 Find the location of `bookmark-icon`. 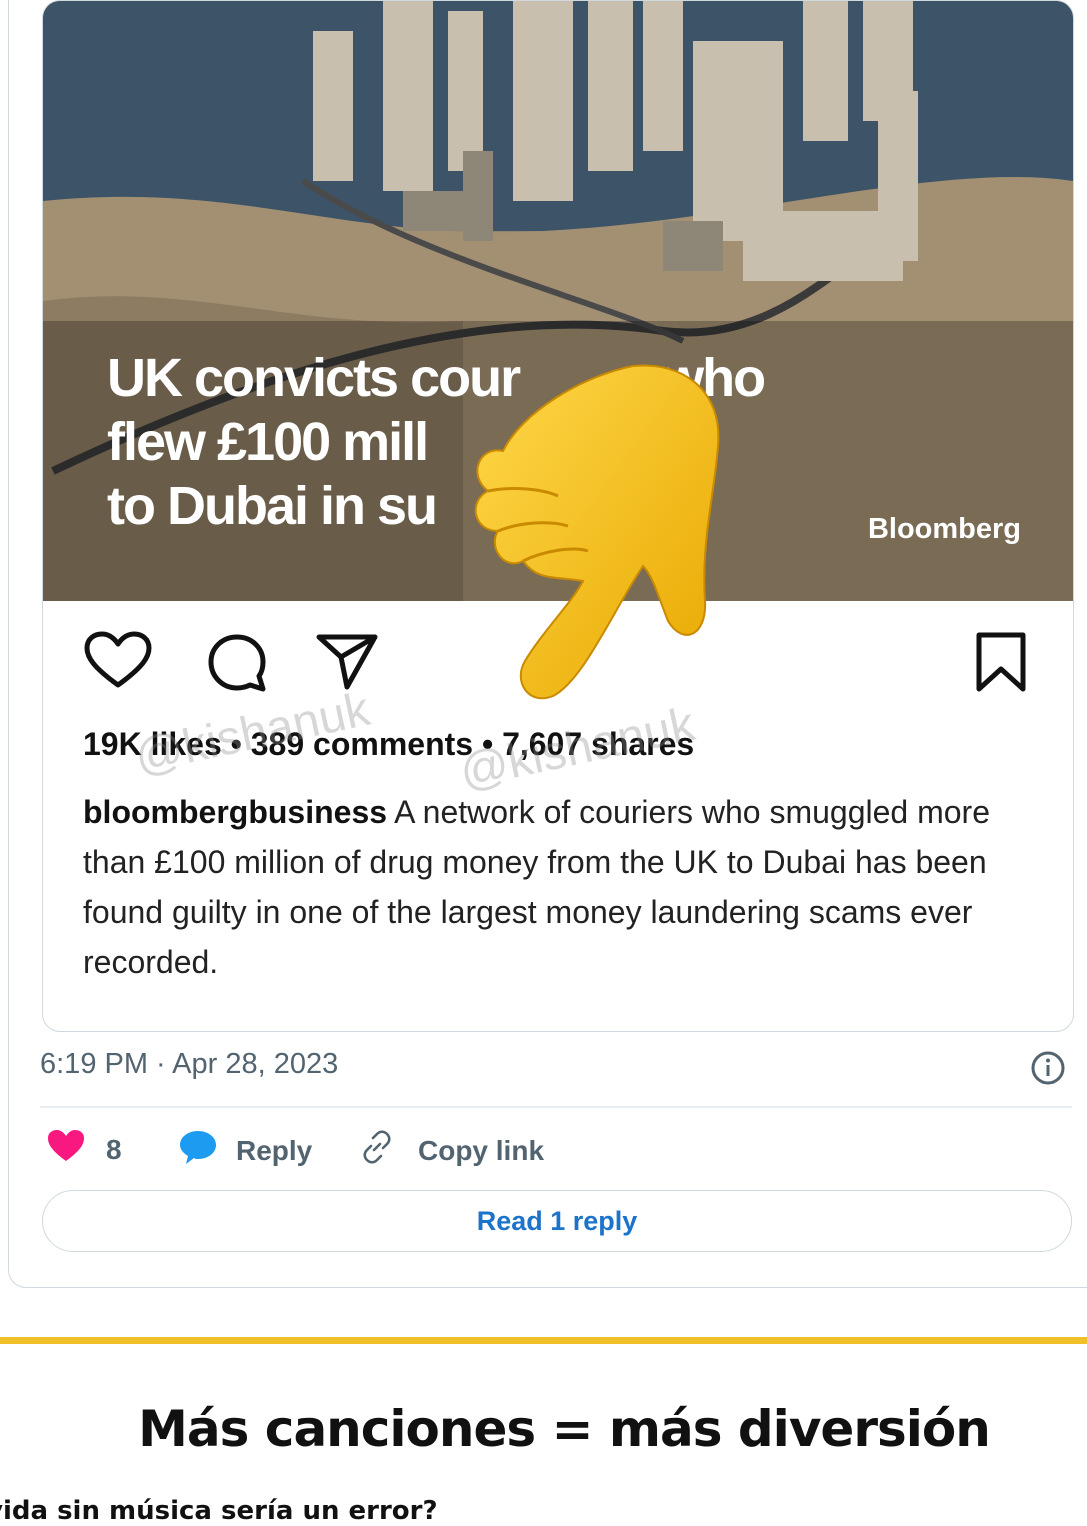

bookmark-icon is located at coordinates (1001, 664).